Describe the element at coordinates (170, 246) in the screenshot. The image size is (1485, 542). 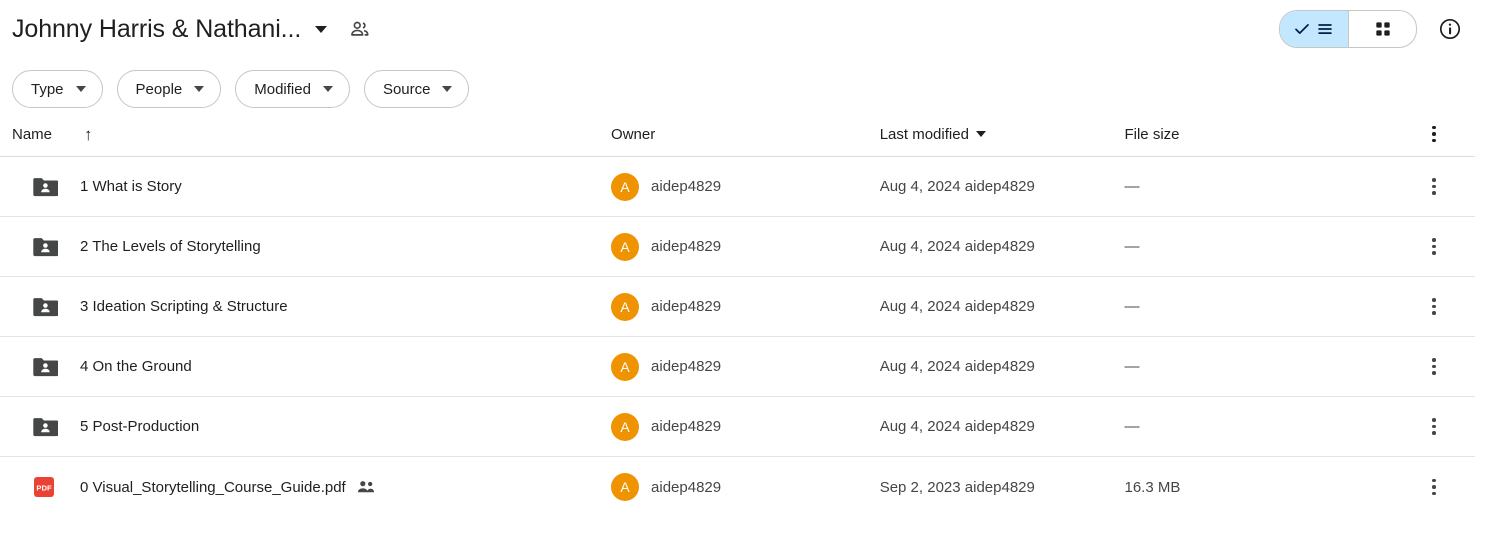
I see `file-name-label: 2 The Levels of Storytelling` at that location.